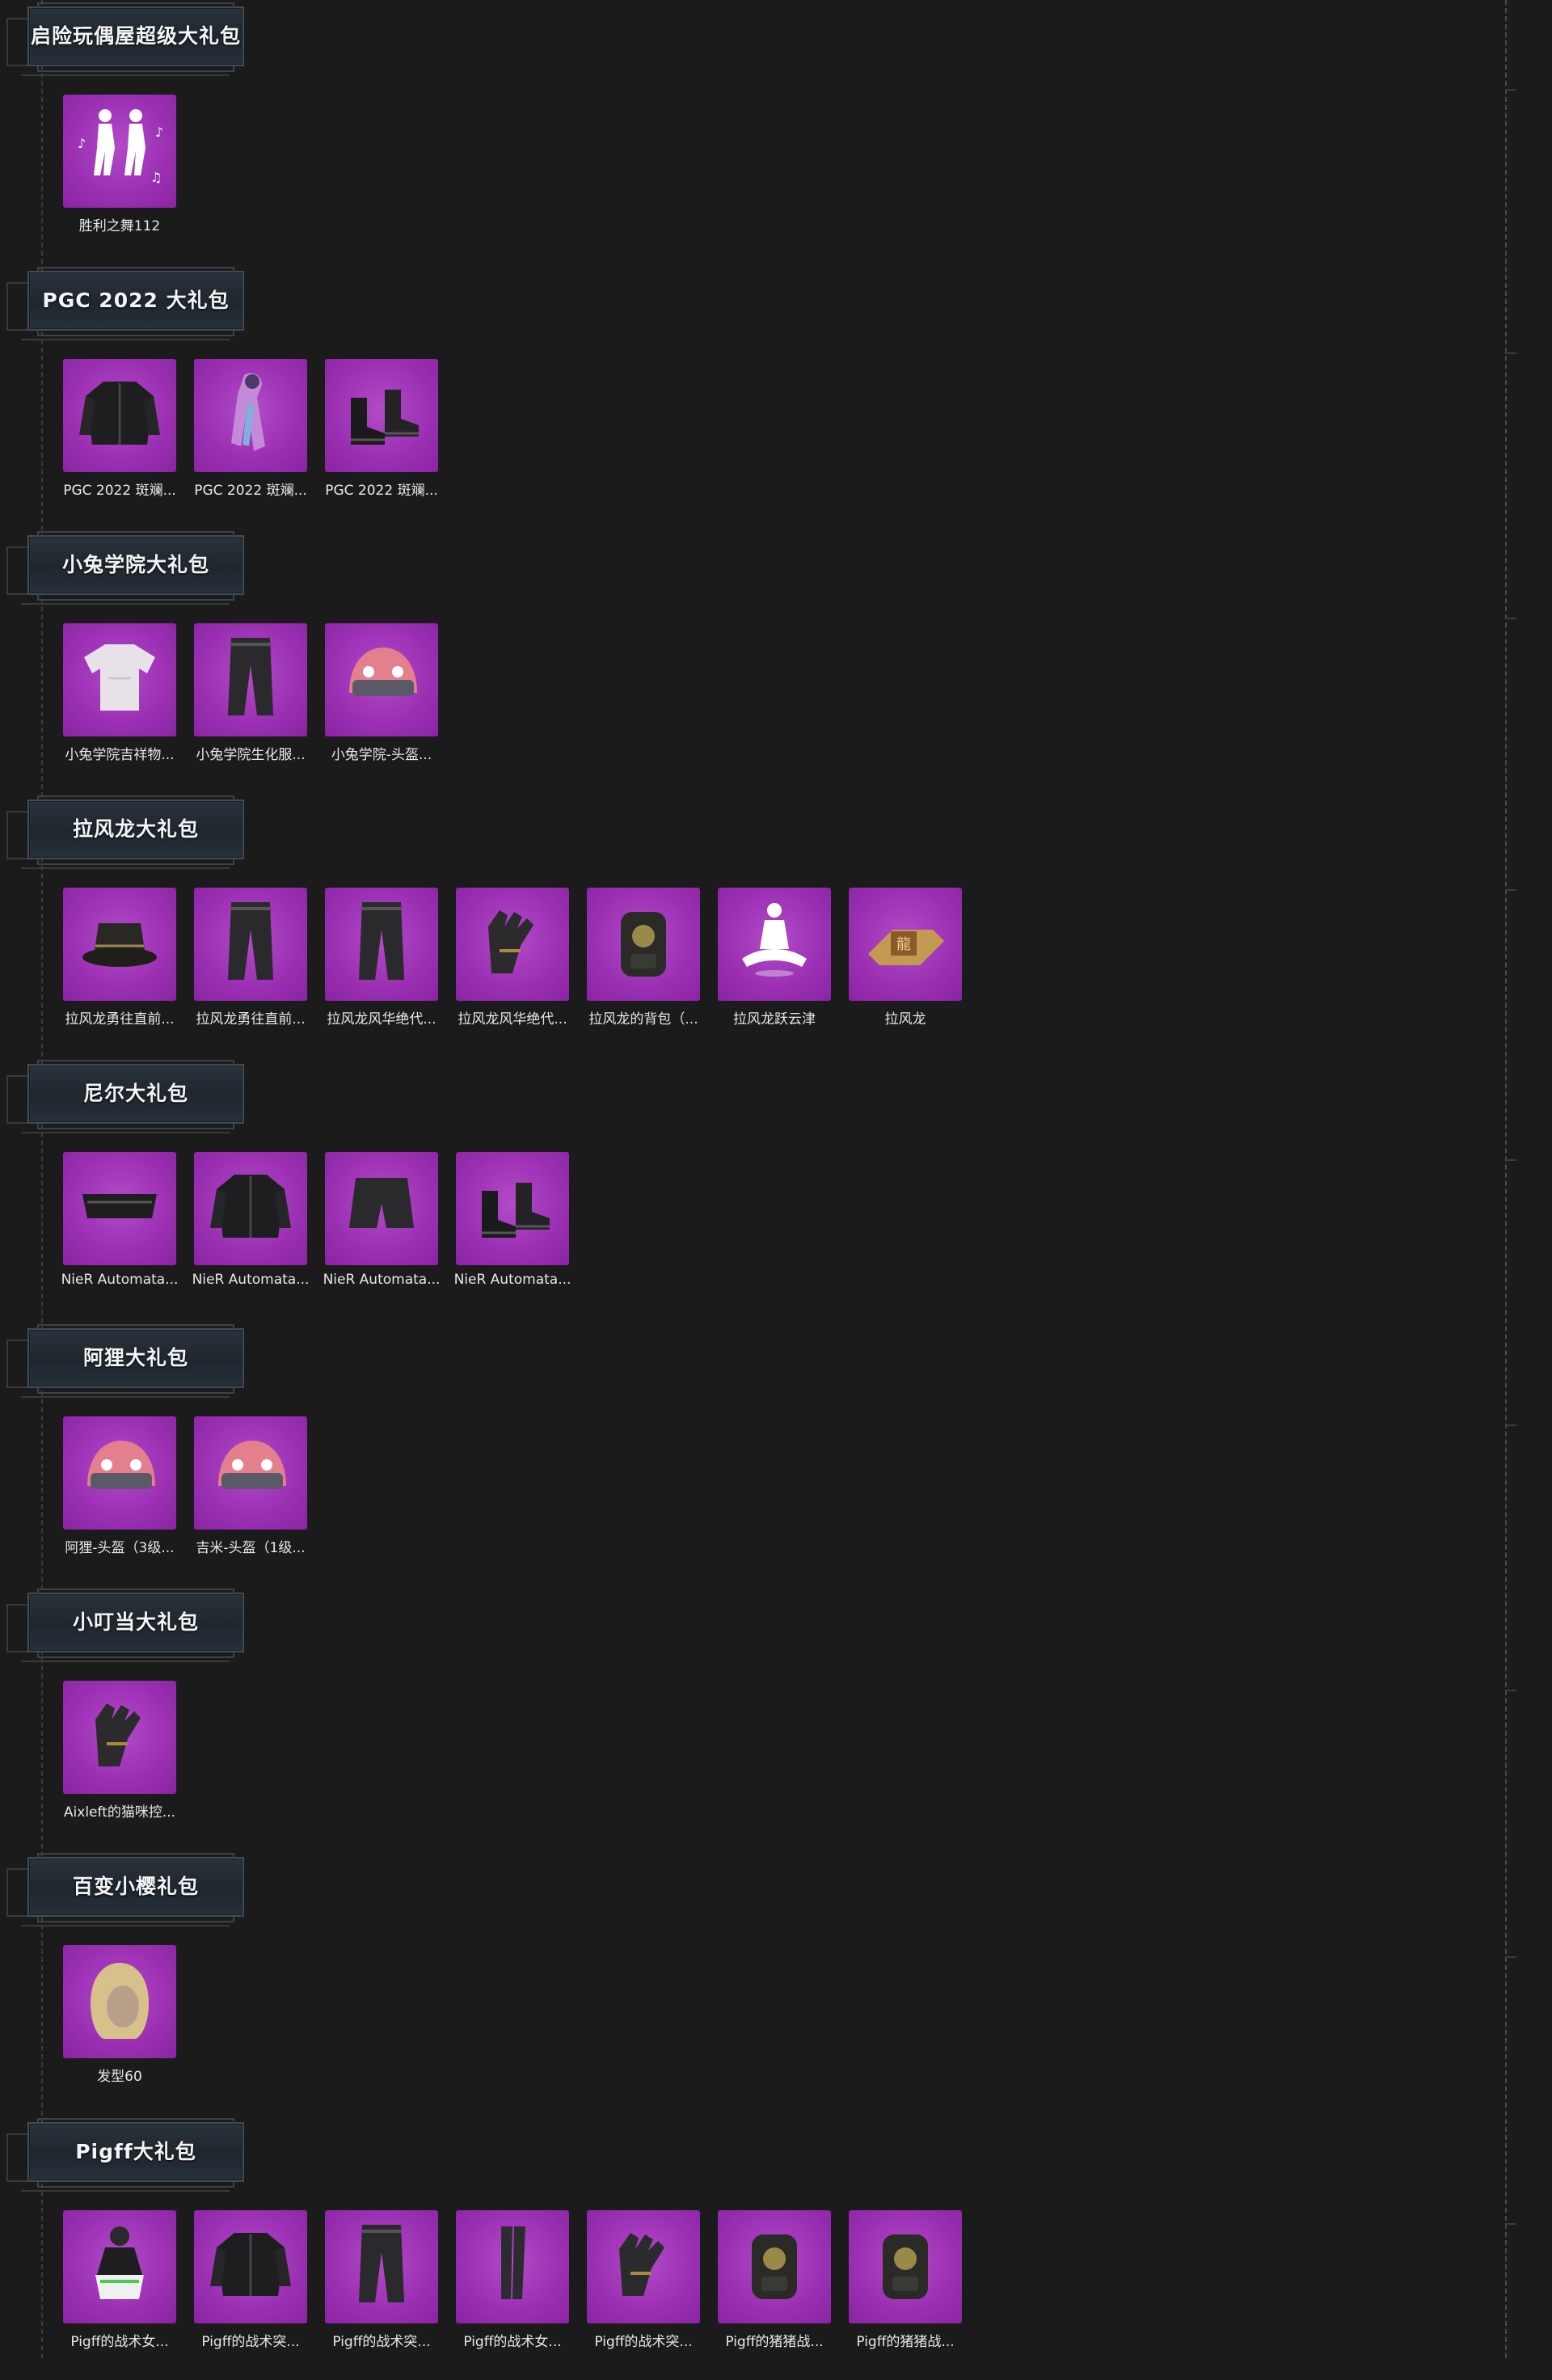 The height and width of the screenshot is (2380, 1552). I want to click on outfit-icon, so click(119, 2267).